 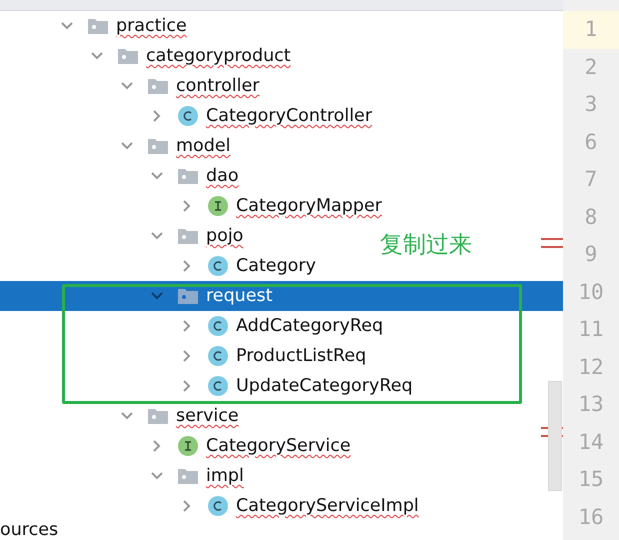 What do you see at coordinates (239, 296) in the screenshot?
I see `tree-label: request` at bounding box center [239, 296].